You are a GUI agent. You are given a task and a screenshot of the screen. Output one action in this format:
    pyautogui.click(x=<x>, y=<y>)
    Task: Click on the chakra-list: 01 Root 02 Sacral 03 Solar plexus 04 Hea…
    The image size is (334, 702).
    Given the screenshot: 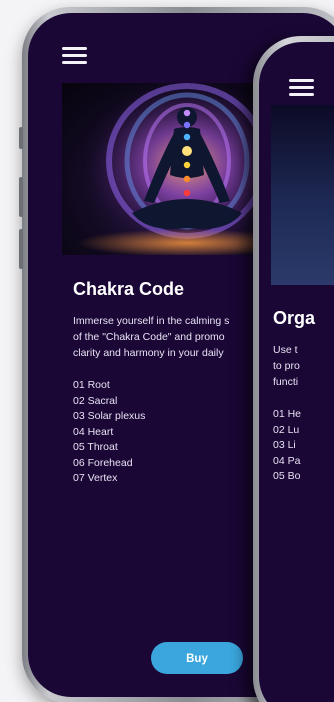 What is the action you would take?
    pyautogui.click(x=109, y=432)
    